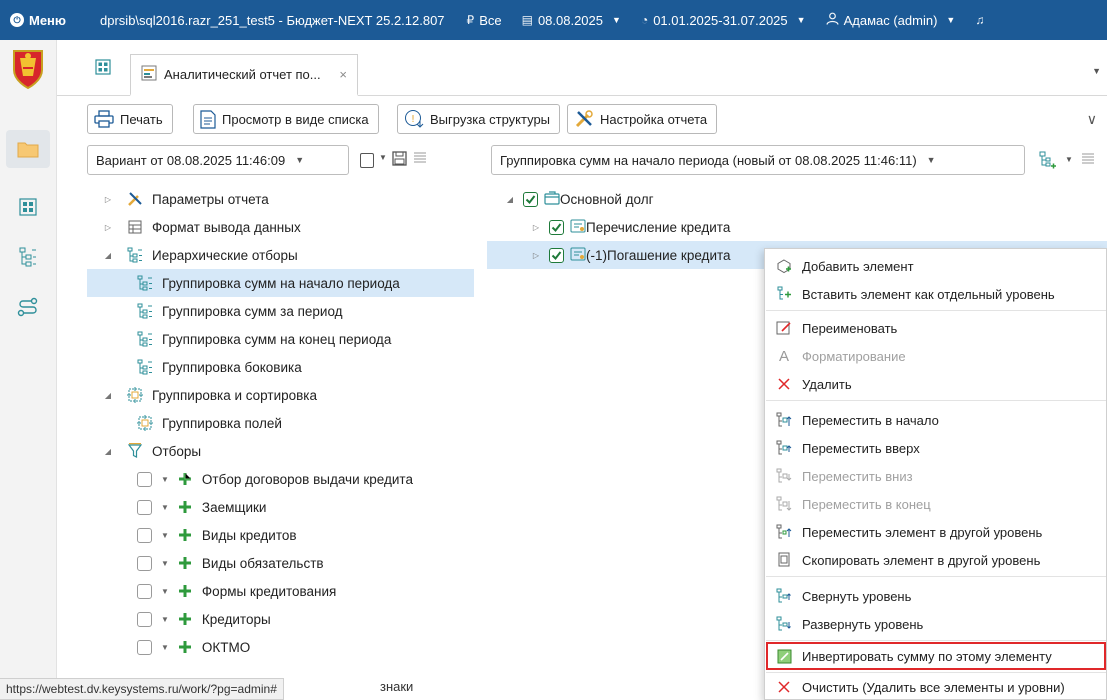 The width and height of the screenshot is (1107, 700). I want to click on tree-node-filters: ◢ Отборы, so click(280, 451).